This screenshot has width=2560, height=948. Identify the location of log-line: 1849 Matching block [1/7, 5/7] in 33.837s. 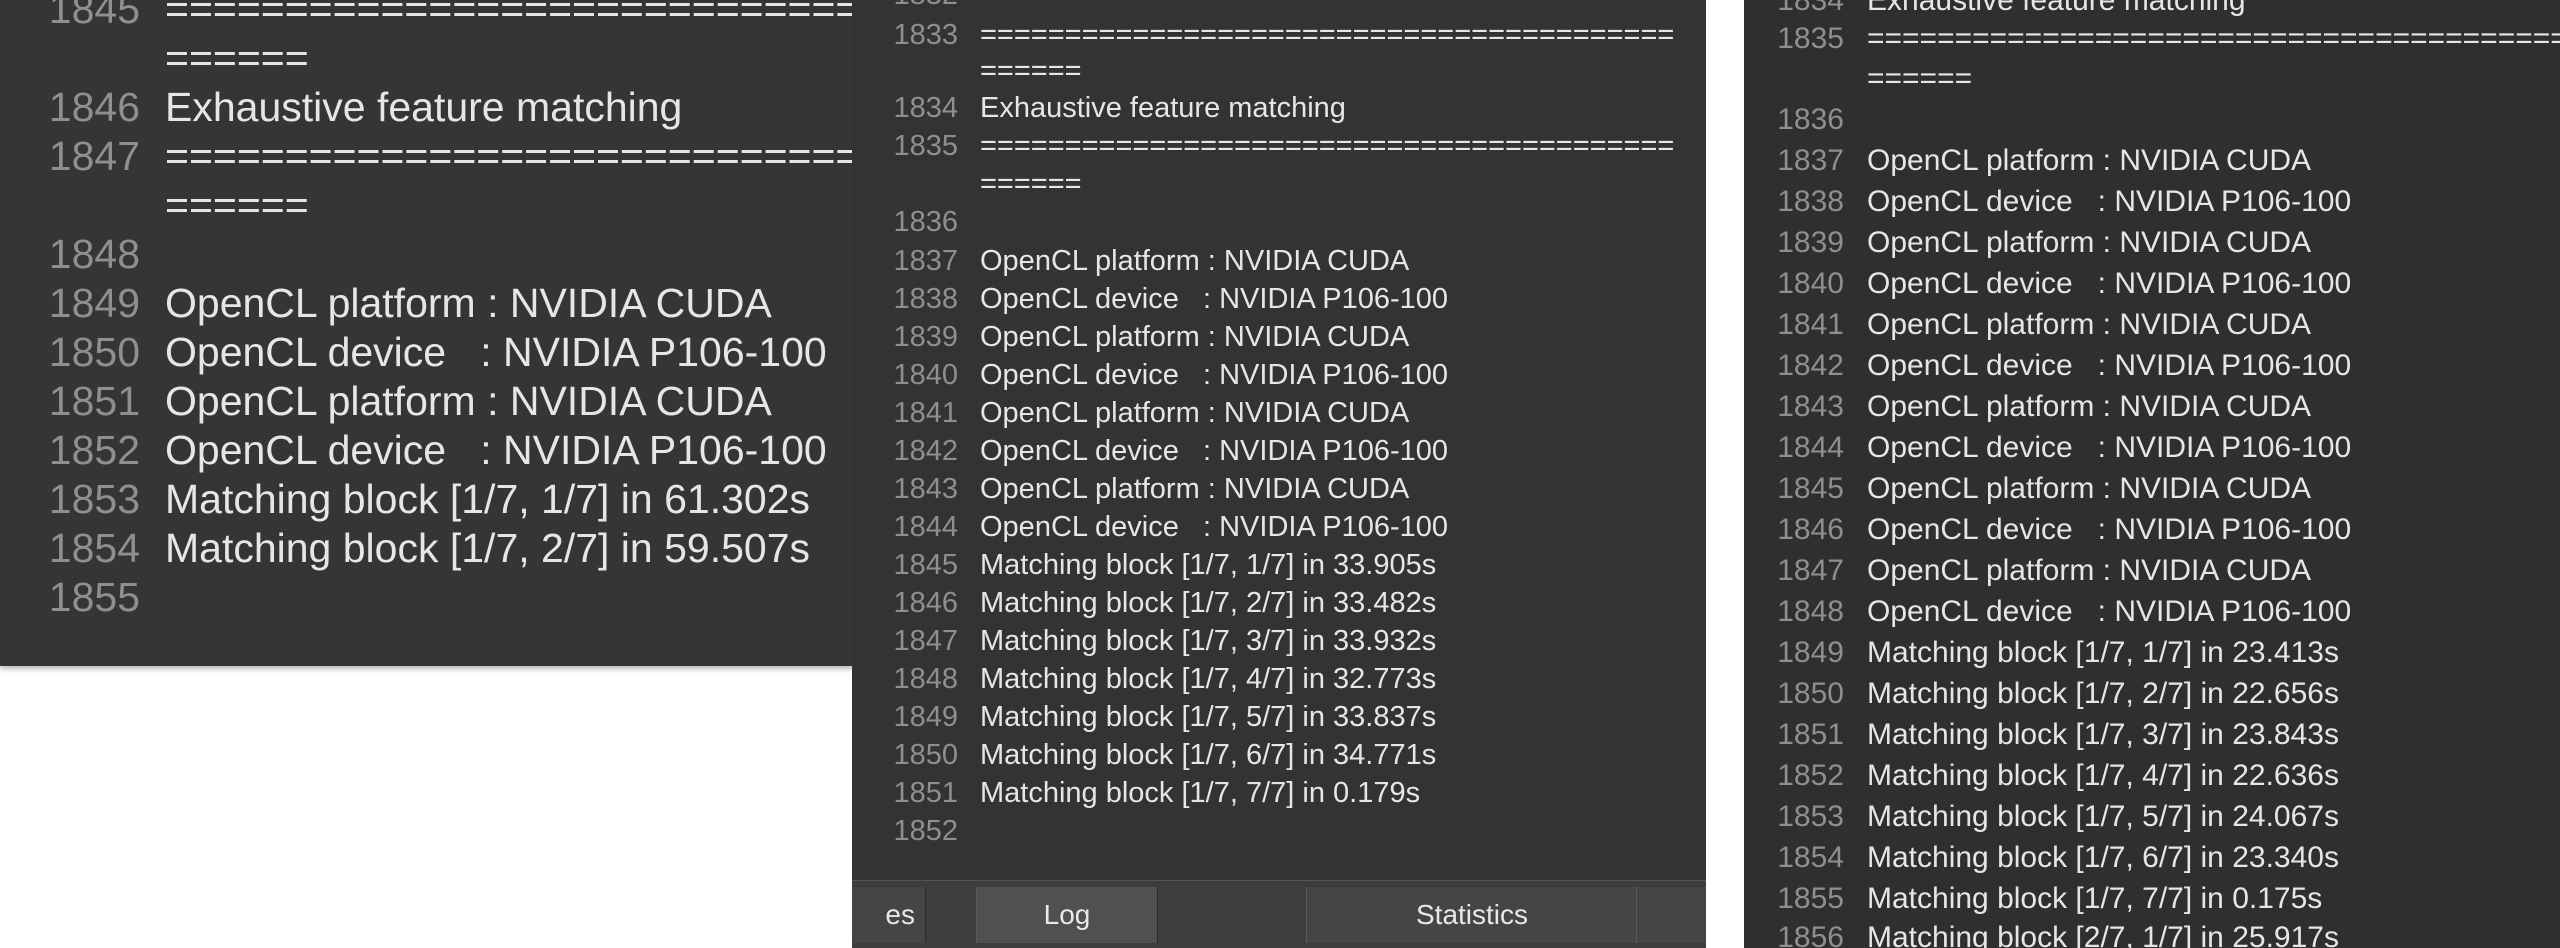
(1279, 717).